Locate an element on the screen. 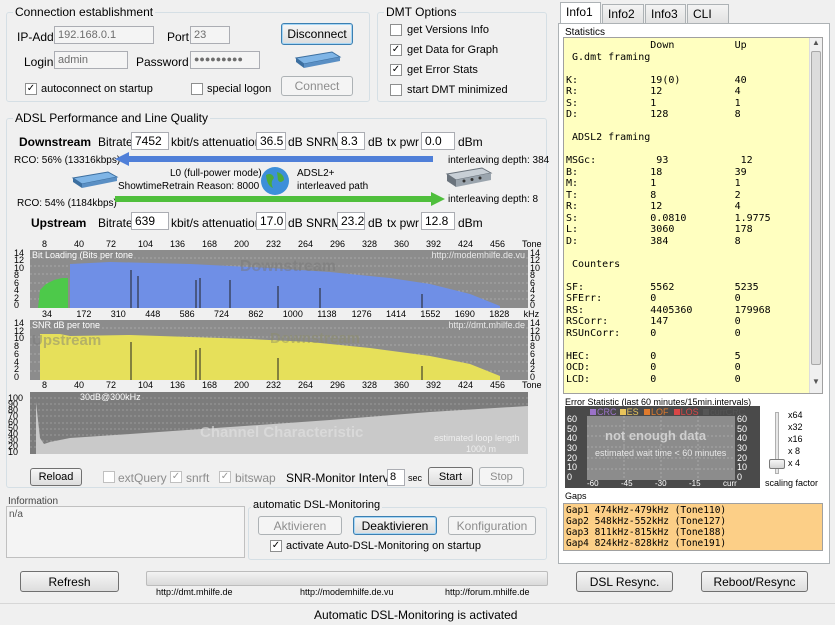  up-kbits-unit: kbit/s is located at coordinates (185, 223).